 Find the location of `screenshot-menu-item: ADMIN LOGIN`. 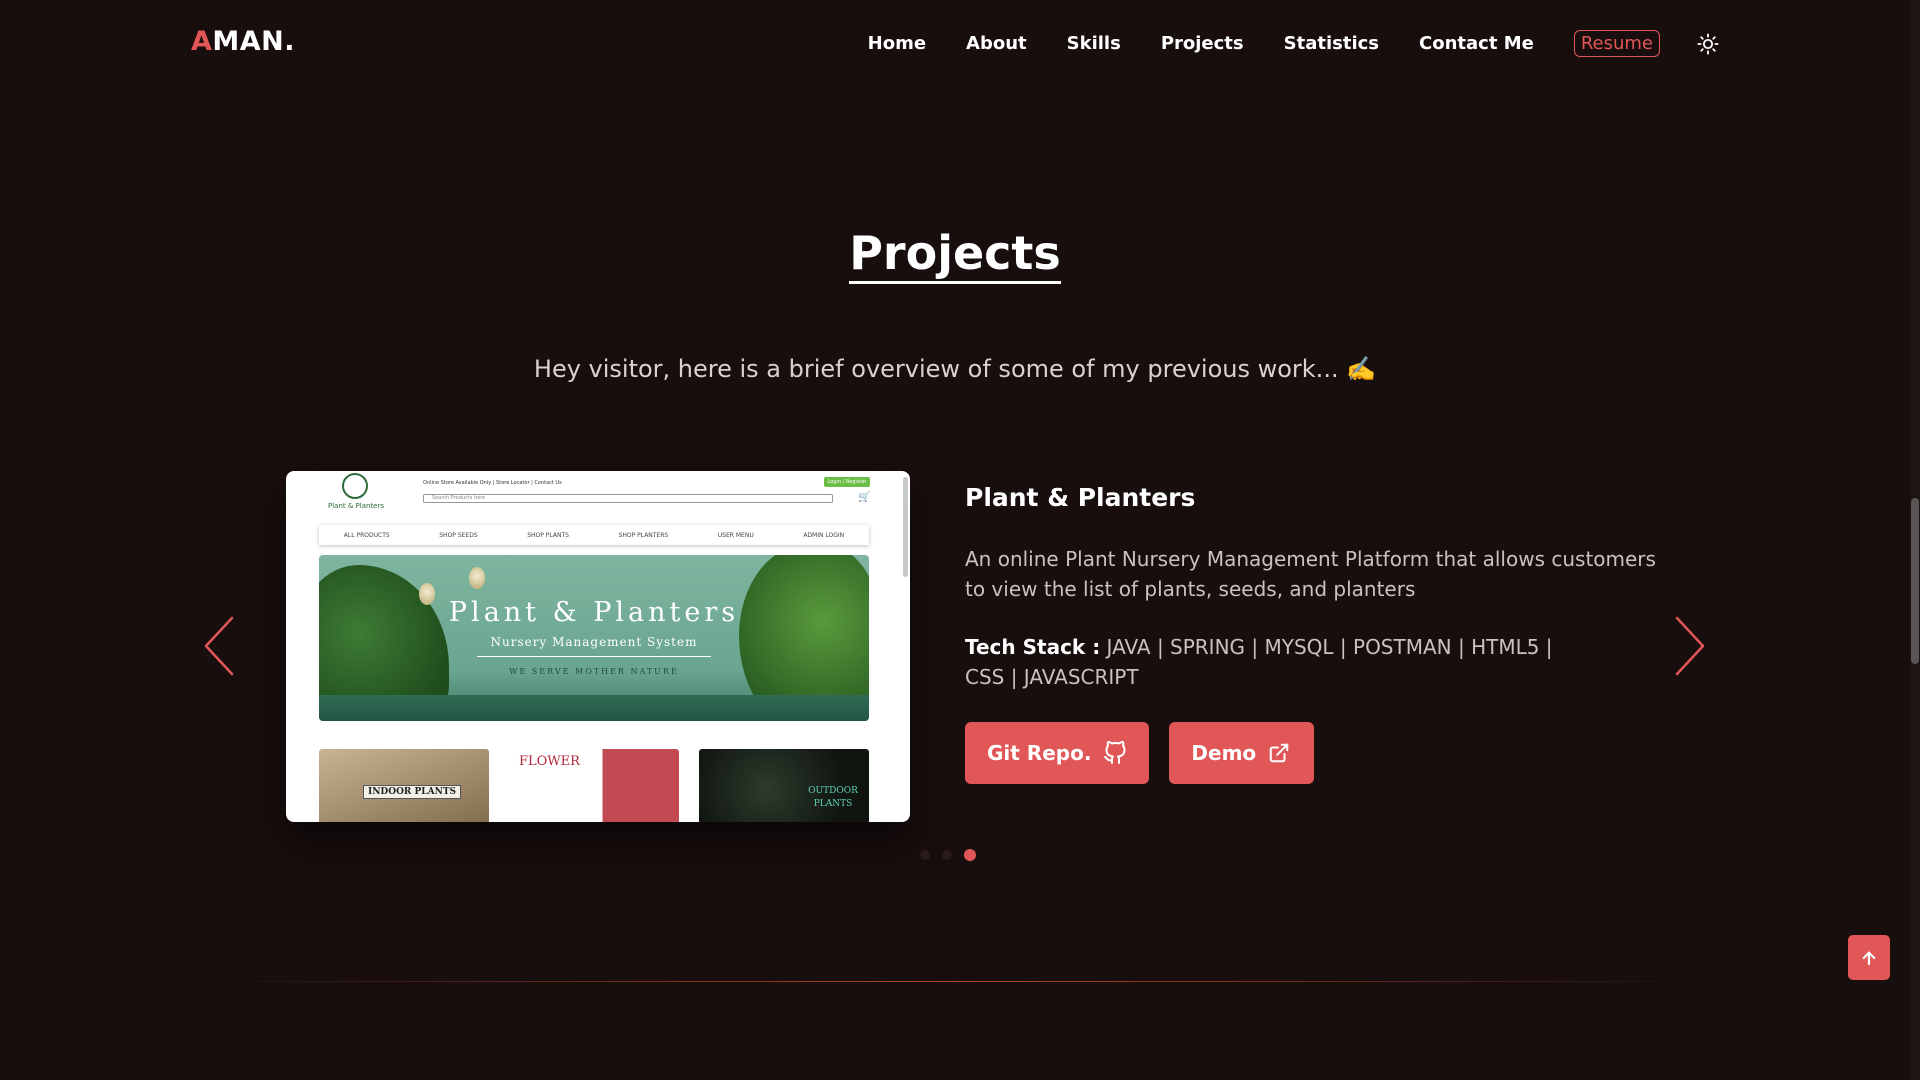

screenshot-menu-item: ADMIN LOGIN is located at coordinates (824, 535).